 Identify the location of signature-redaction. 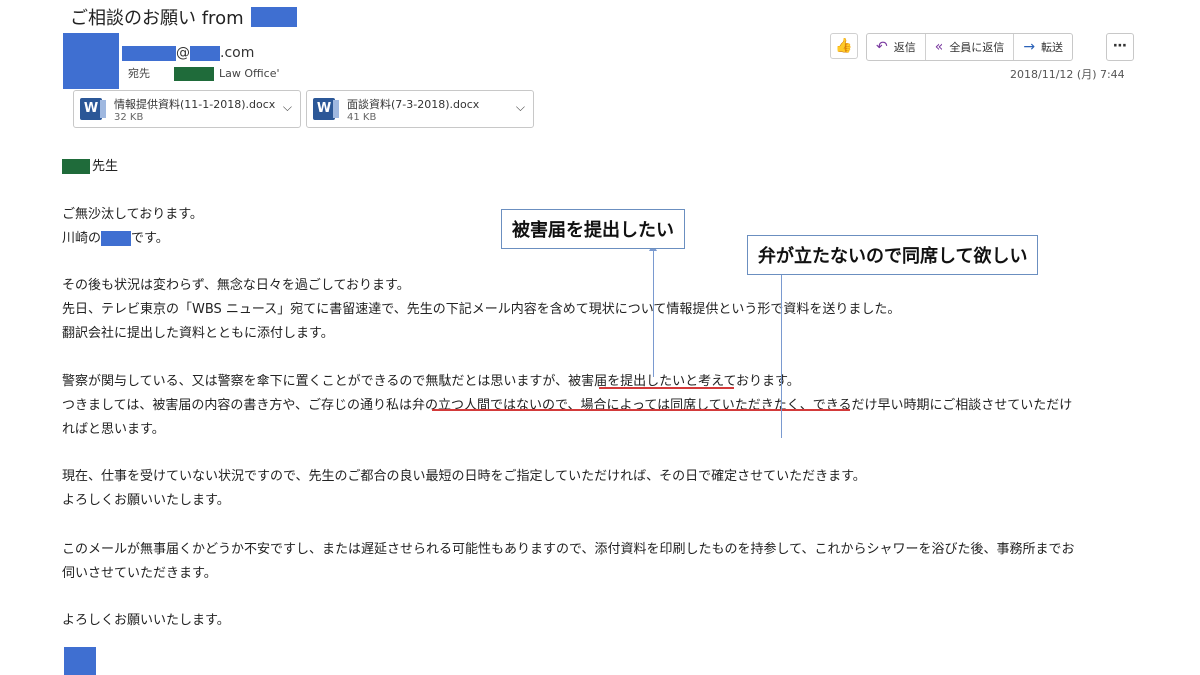
(80, 661).